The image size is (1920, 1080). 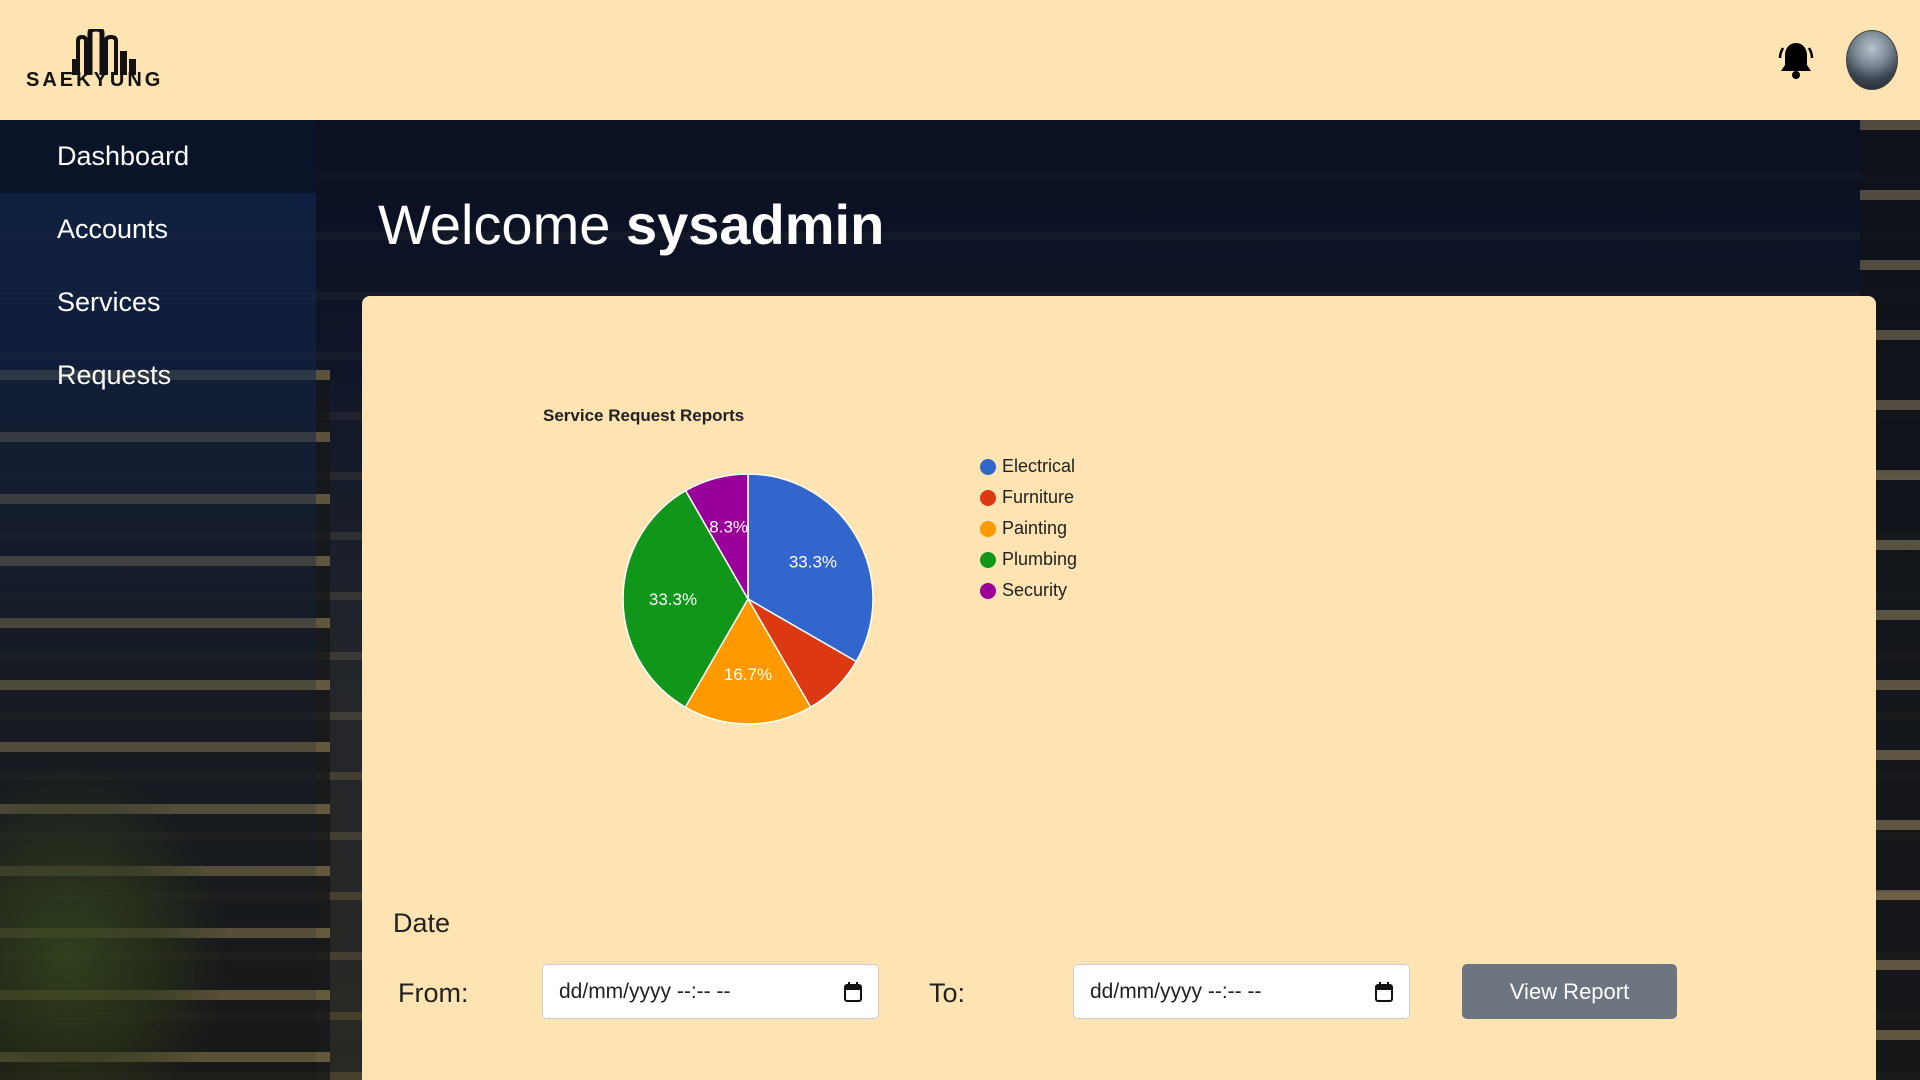 I want to click on pie-chart: 33.3% 16.7% 33.3% 8.3%, so click(x=748, y=599).